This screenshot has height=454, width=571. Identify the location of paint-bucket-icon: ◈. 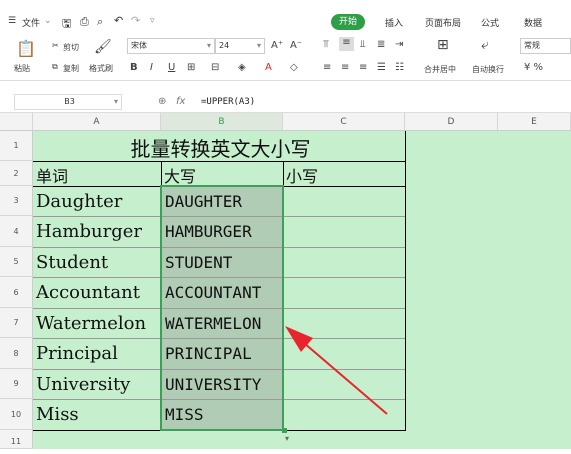
(242, 67).